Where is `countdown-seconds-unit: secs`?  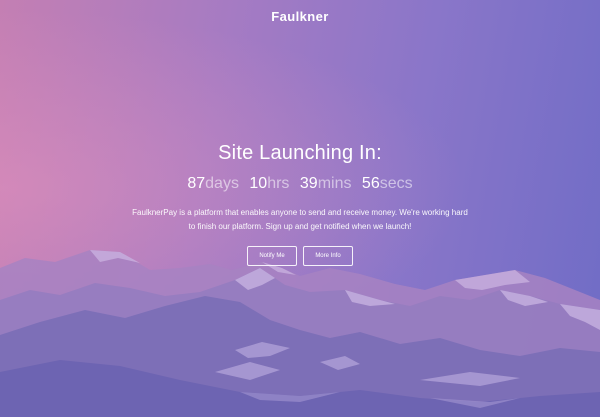 countdown-seconds-unit: secs is located at coordinates (396, 183).